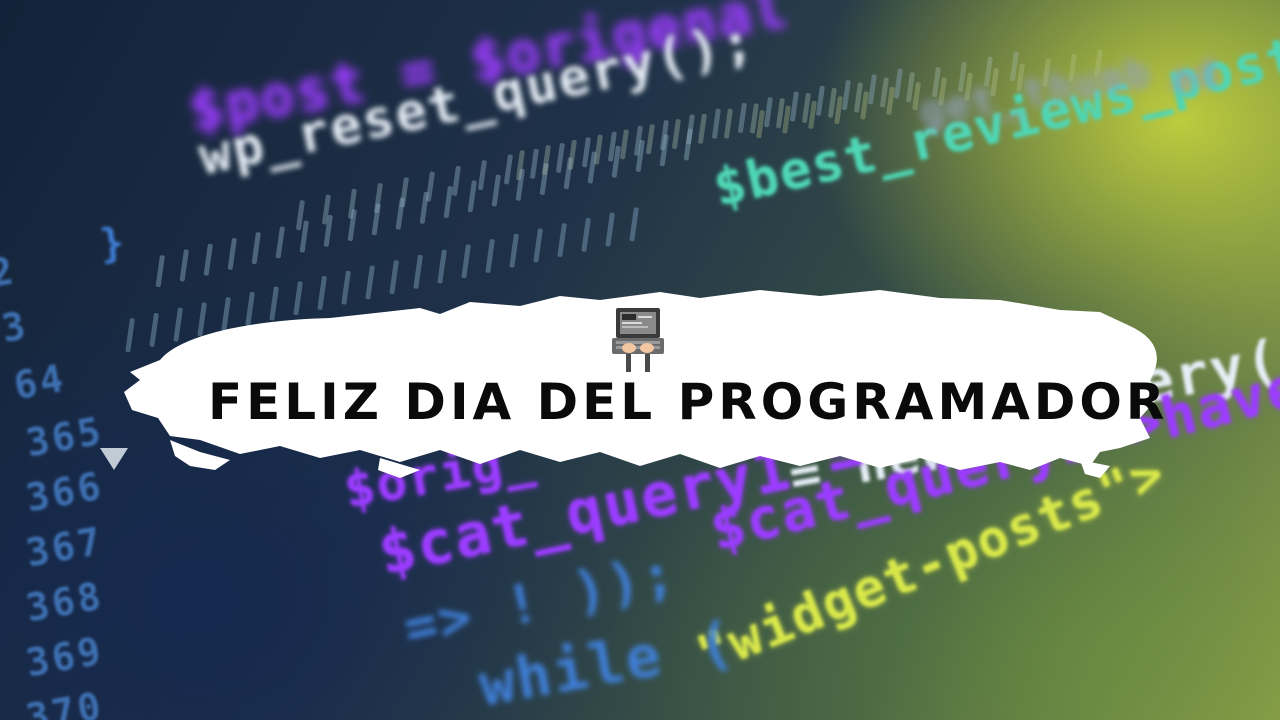  I want to click on laptop-typing-icon, so click(638, 340).